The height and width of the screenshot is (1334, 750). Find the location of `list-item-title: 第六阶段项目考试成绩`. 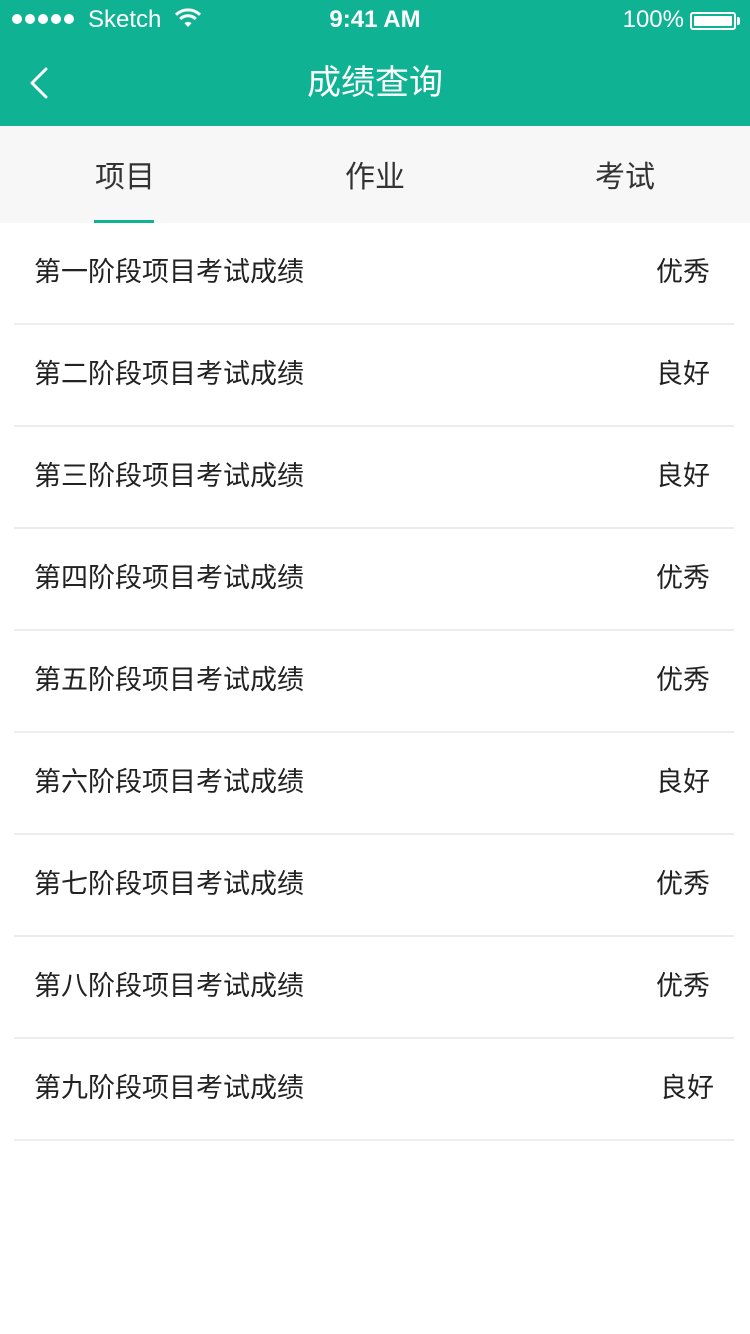

list-item-title: 第六阶段项目考试成绩 is located at coordinates (169, 782).